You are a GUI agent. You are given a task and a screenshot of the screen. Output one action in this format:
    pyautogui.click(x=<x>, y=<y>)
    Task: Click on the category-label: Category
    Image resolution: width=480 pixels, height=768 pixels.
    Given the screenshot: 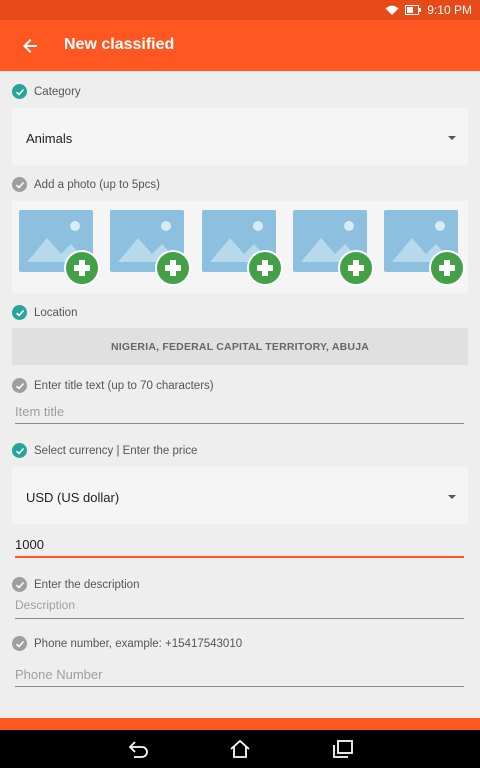 What is the action you would take?
    pyautogui.click(x=57, y=91)
    